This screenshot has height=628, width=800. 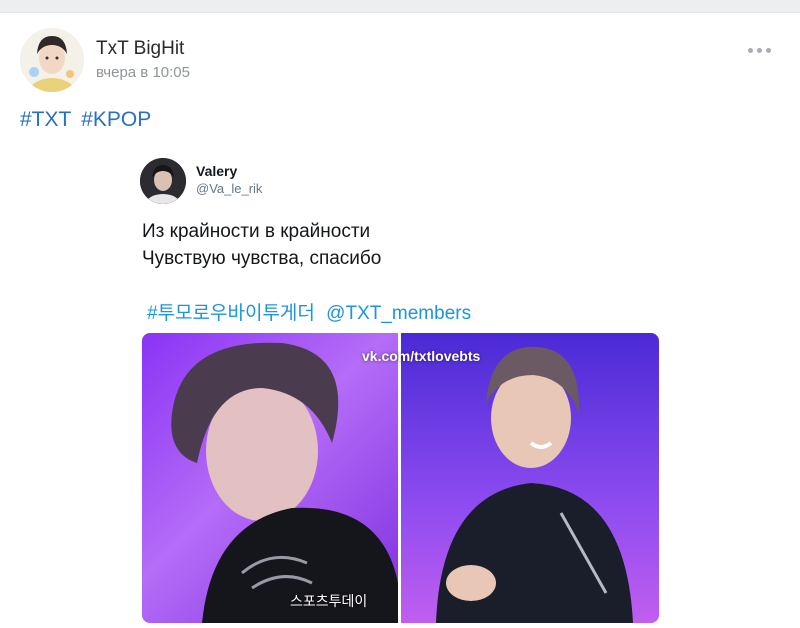 I want to click on author-avatar, so click(x=52, y=60).